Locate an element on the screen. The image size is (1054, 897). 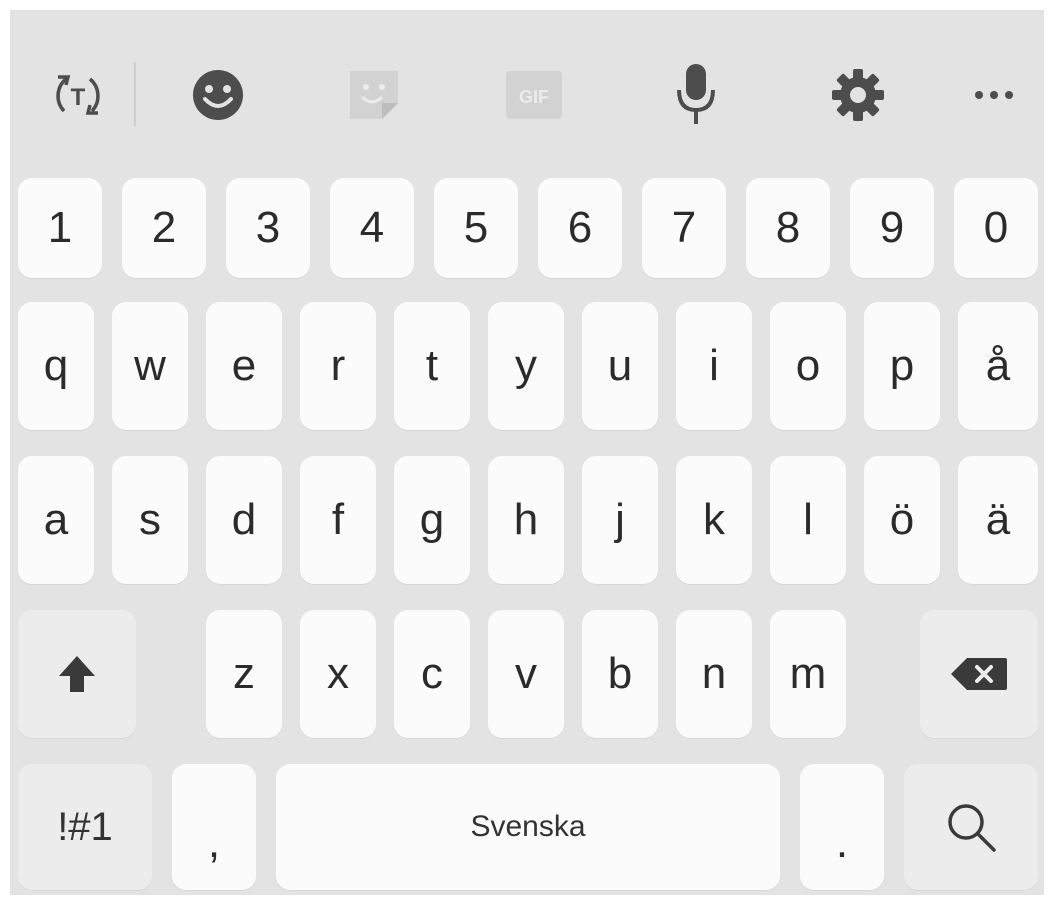
toolbar-divider is located at coordinates (135, 94).